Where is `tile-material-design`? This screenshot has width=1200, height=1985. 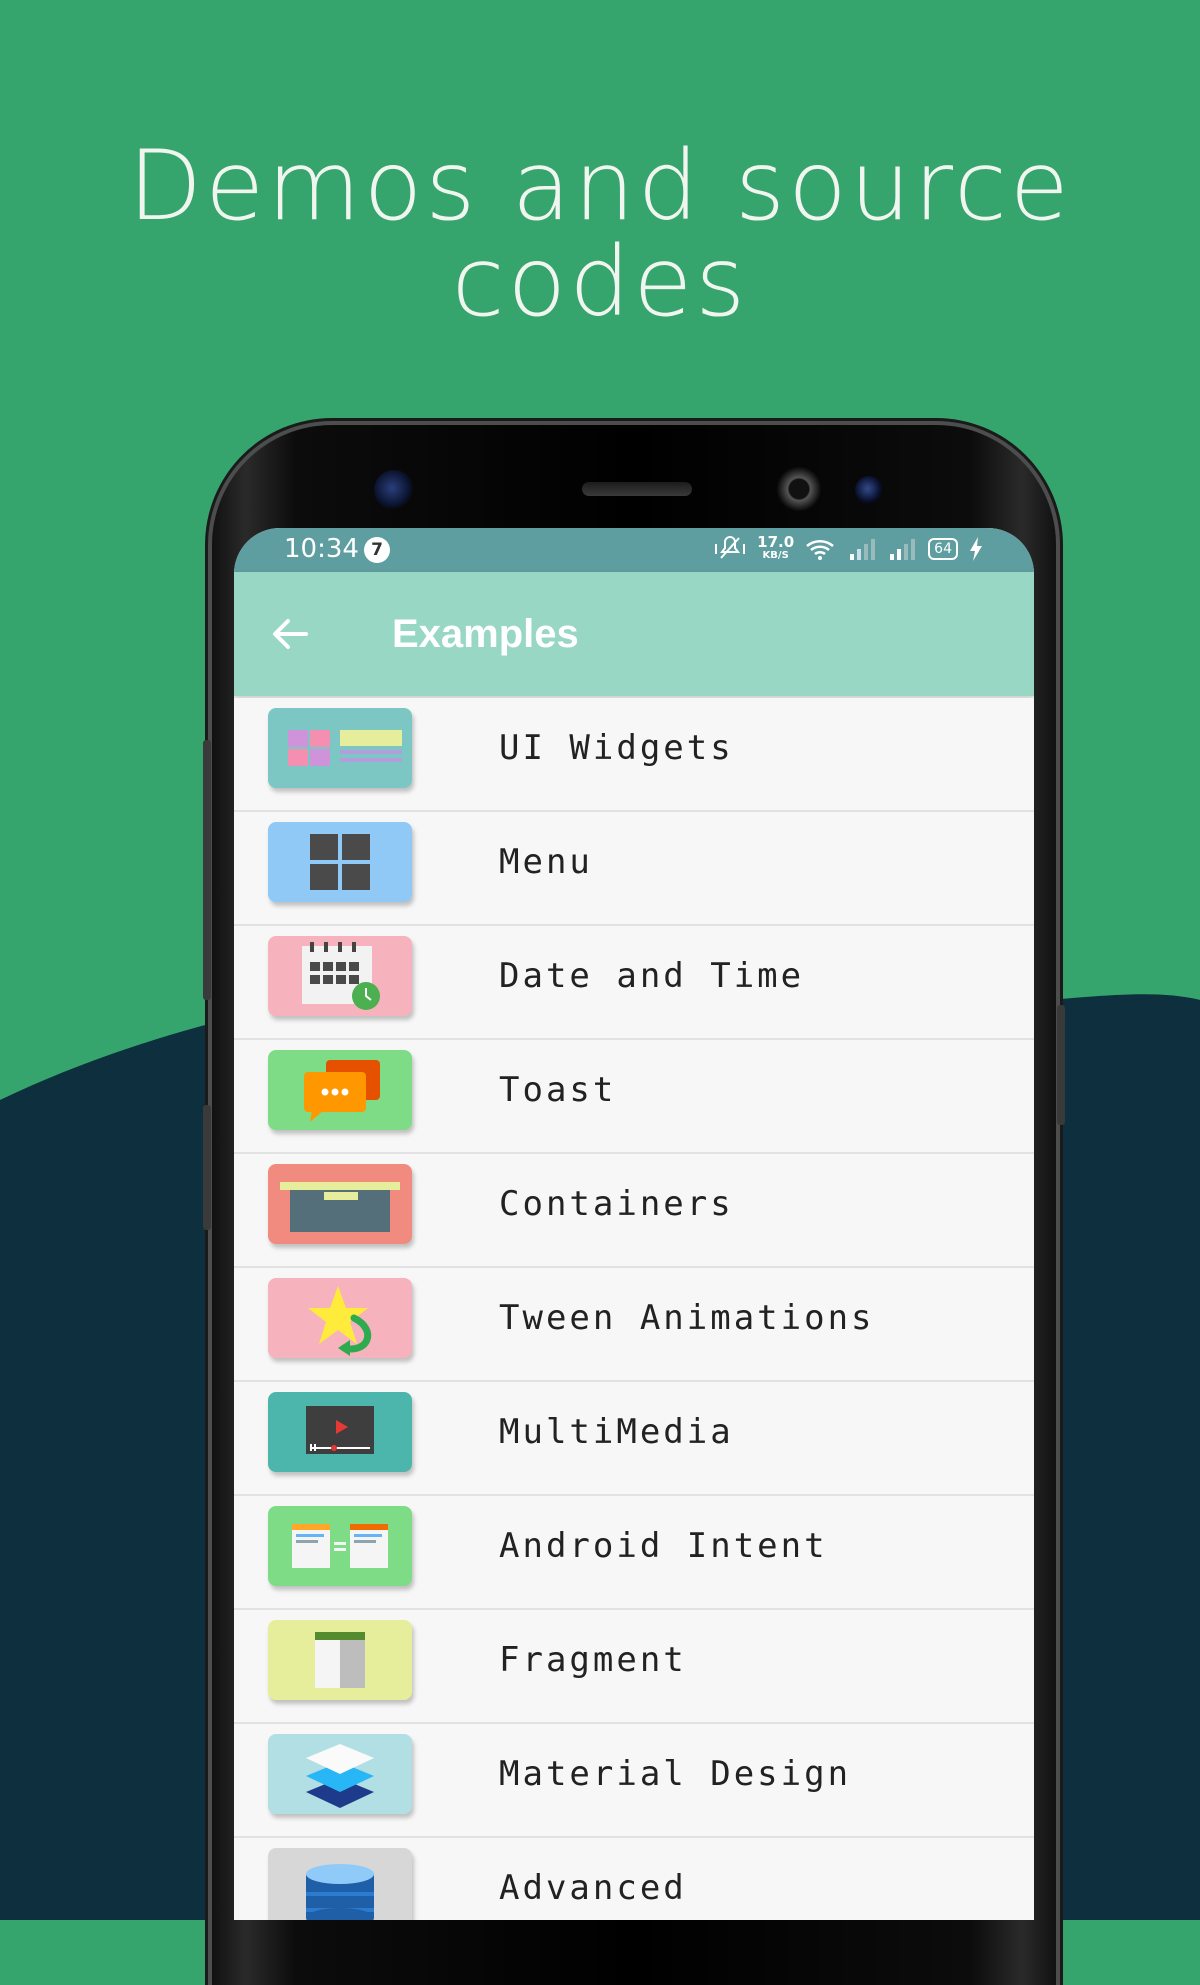
tile-material-design is located at coordinates (340, 1774).